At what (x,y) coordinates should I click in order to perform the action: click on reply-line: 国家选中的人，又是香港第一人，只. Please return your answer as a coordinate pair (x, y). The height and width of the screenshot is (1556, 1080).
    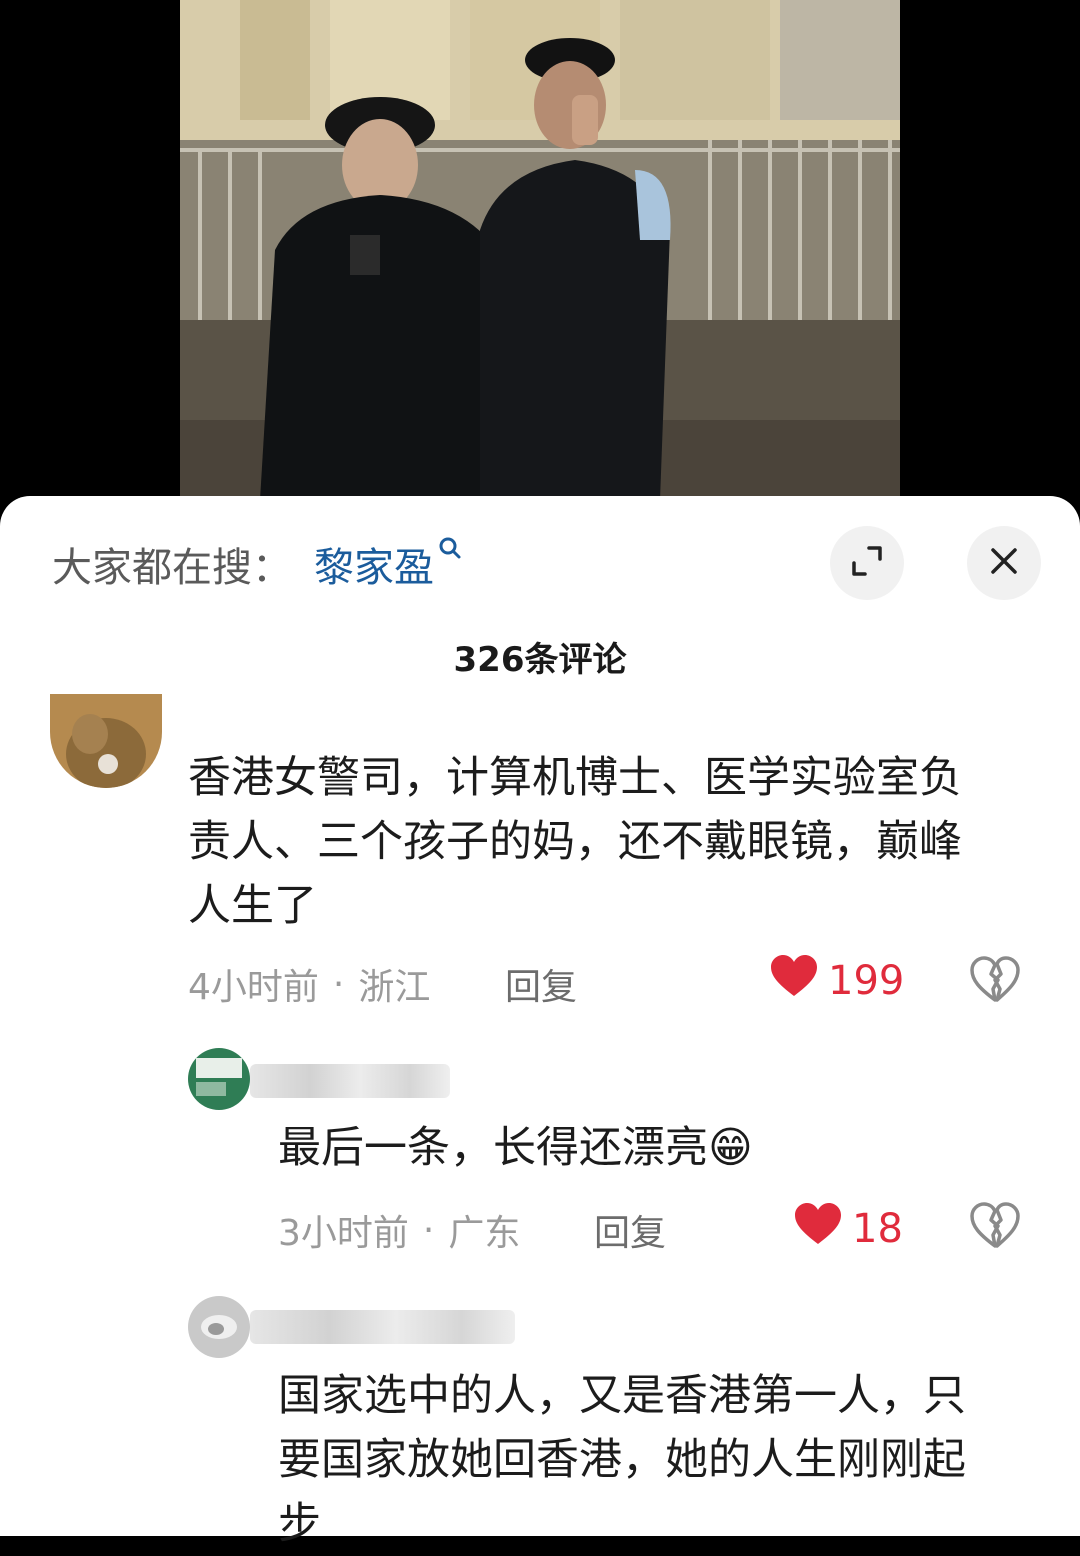
    Looking at the image, I should click on (622, 1396).